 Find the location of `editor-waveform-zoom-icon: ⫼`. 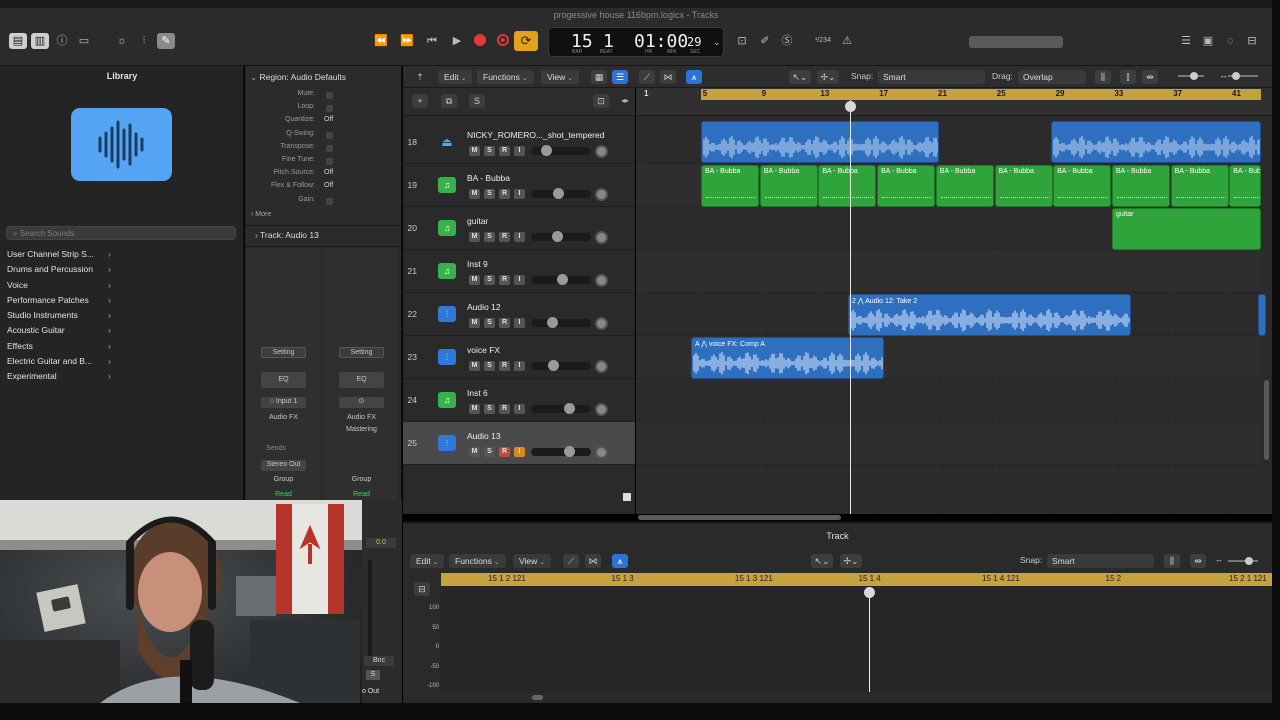

editor-waveform-zoom-icon: ⫼ is located at coordinates (1172, 561).